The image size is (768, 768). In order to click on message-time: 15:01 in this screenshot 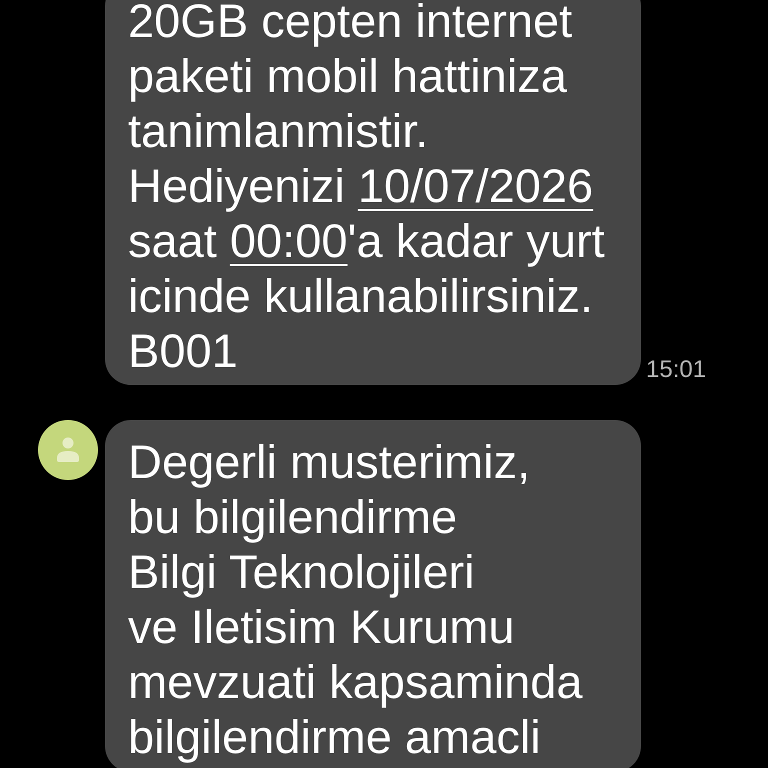, I will do `click(676, 369)`.